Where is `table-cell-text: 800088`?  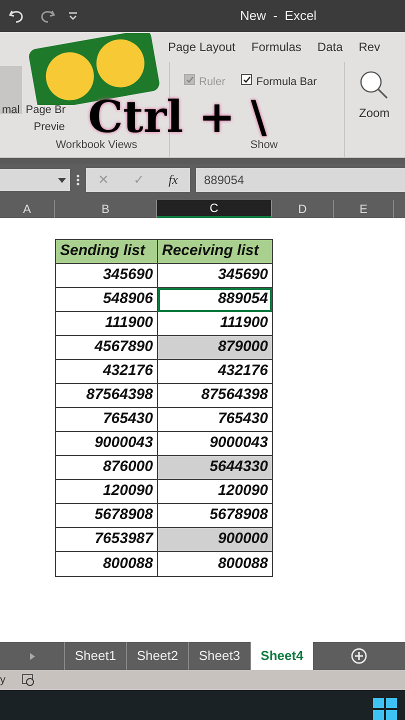
table-cell-text: 800088 is located at coordinates (242, 564).